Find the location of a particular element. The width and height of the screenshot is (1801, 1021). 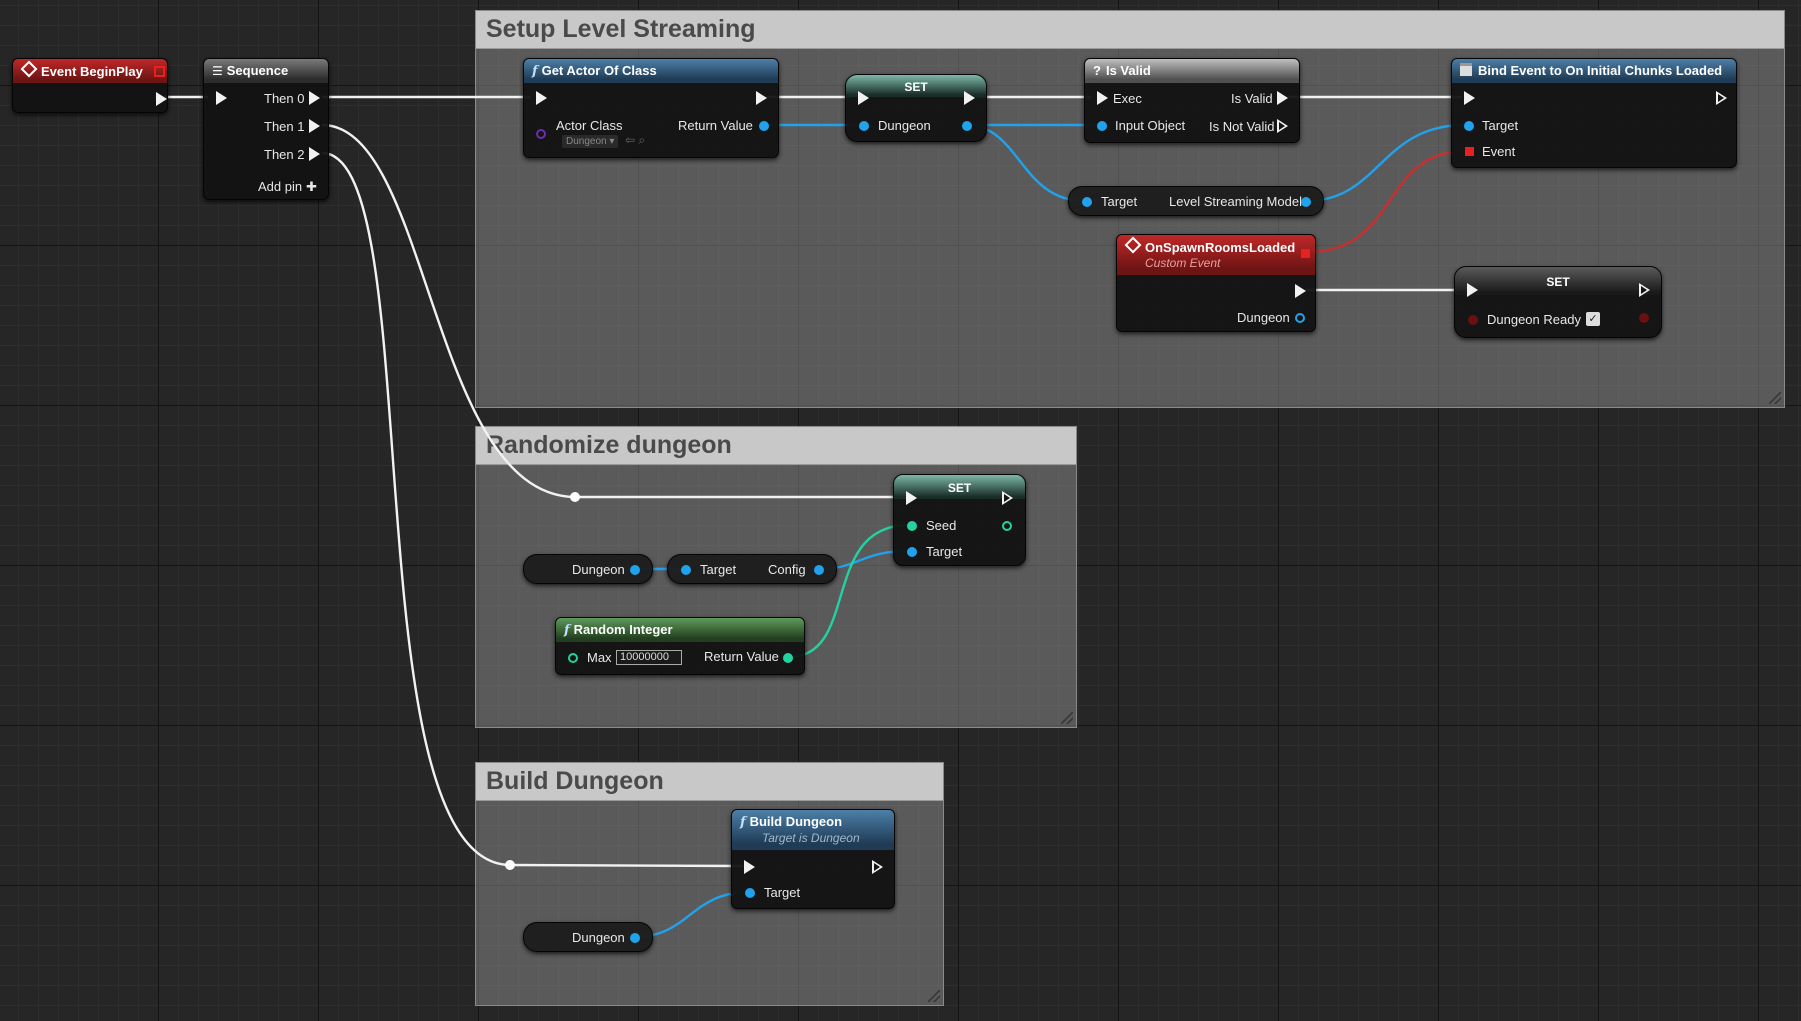

comment-title: Build Dungeon is located at coordinates (709, 782).